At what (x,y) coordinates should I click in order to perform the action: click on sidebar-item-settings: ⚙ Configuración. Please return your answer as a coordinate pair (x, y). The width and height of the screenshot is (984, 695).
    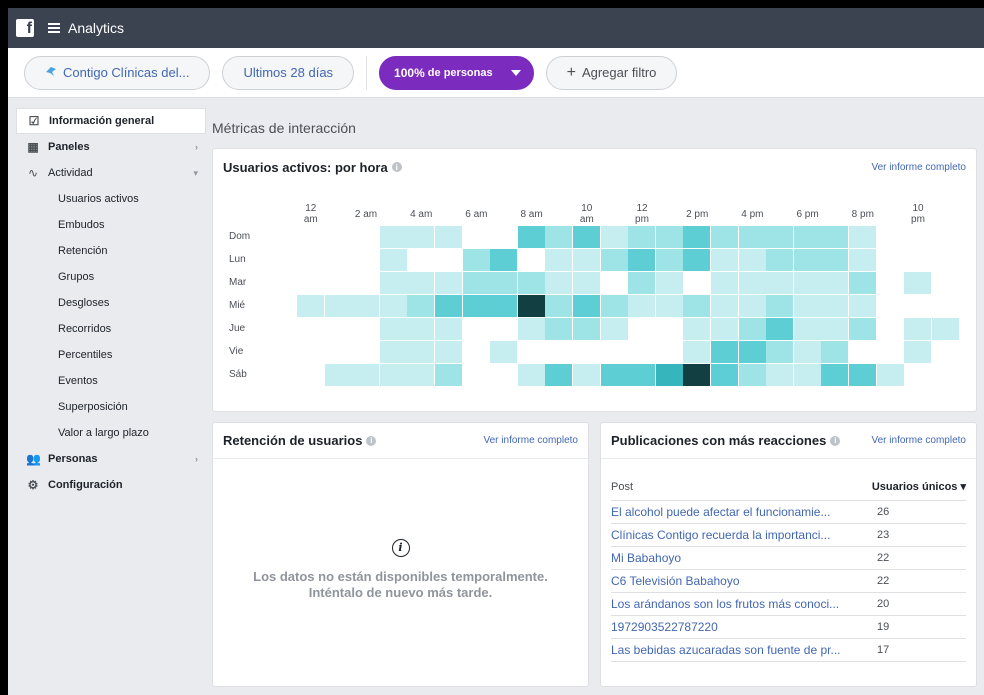
    Looking at the image, I should click on (111, 485).